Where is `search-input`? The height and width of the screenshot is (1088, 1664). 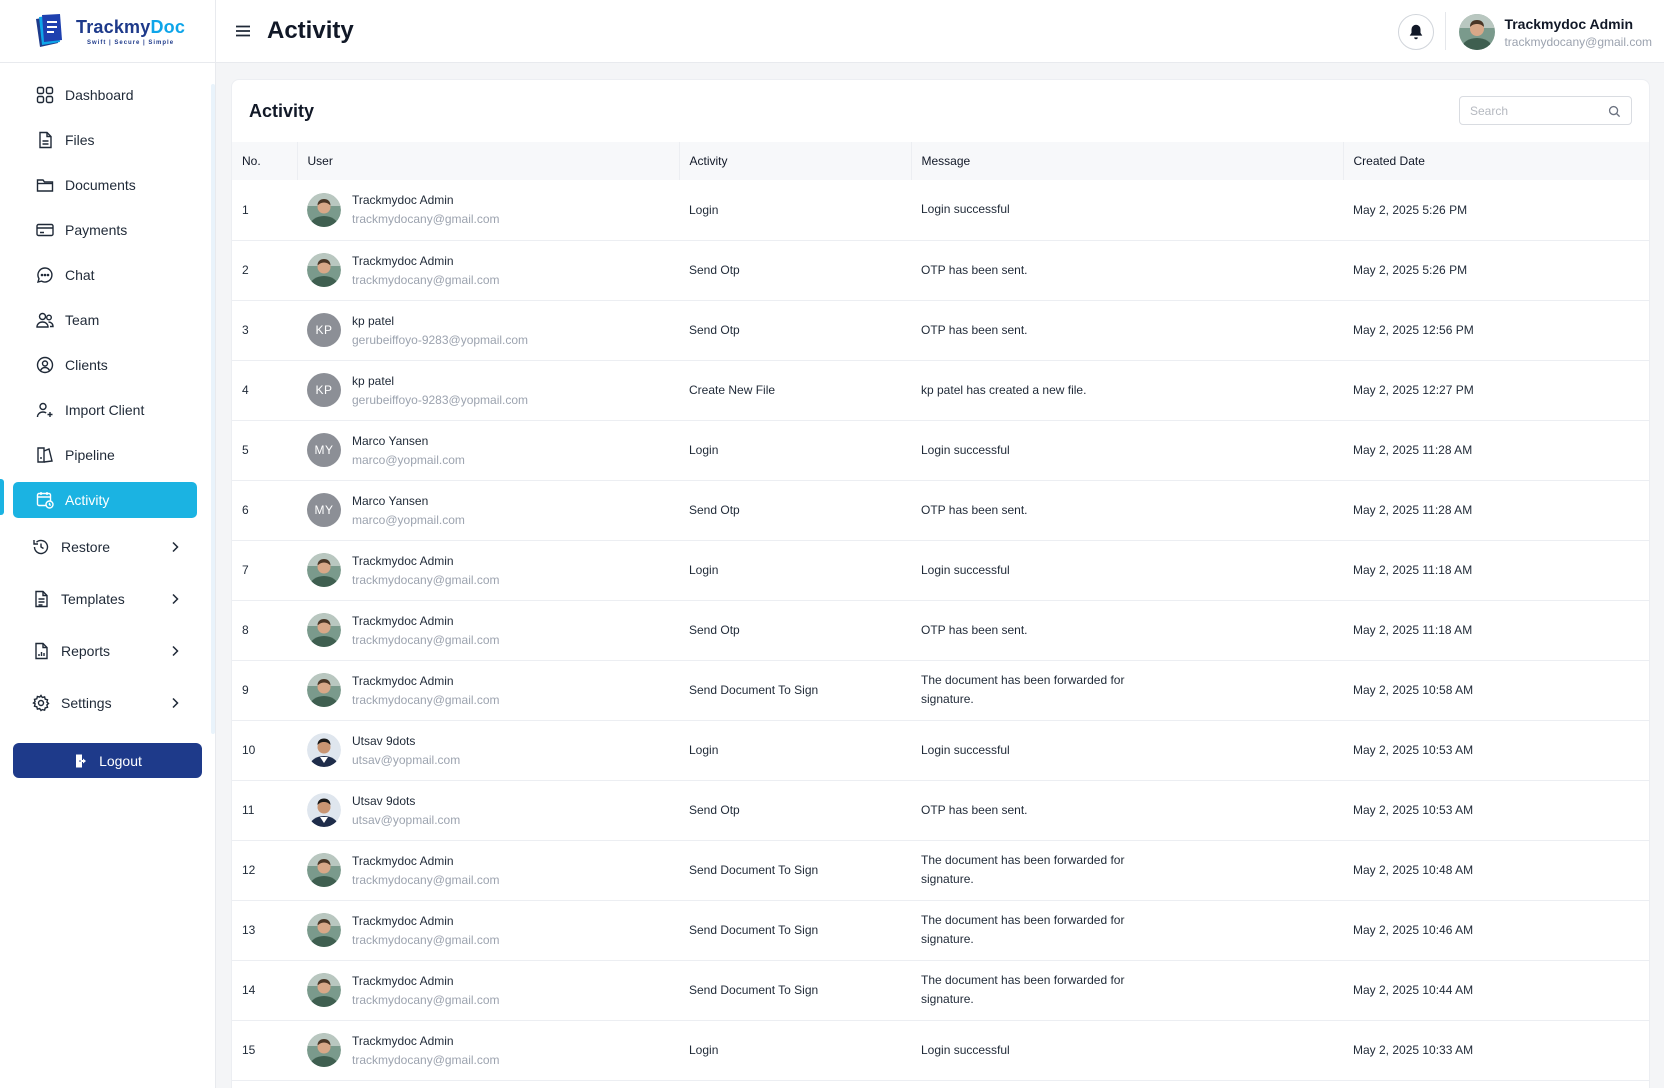
search-input is located at coordinates (1535, 110).